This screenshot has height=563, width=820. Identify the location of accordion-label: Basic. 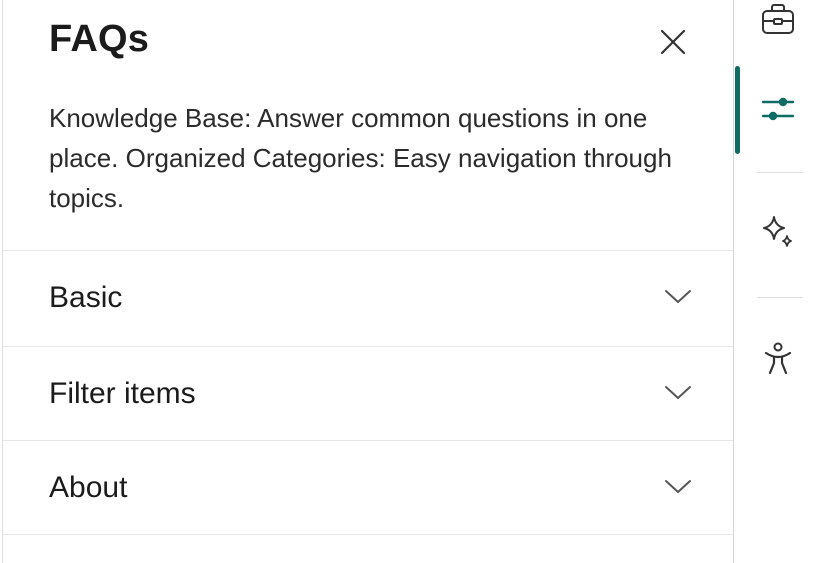
(86, 297).